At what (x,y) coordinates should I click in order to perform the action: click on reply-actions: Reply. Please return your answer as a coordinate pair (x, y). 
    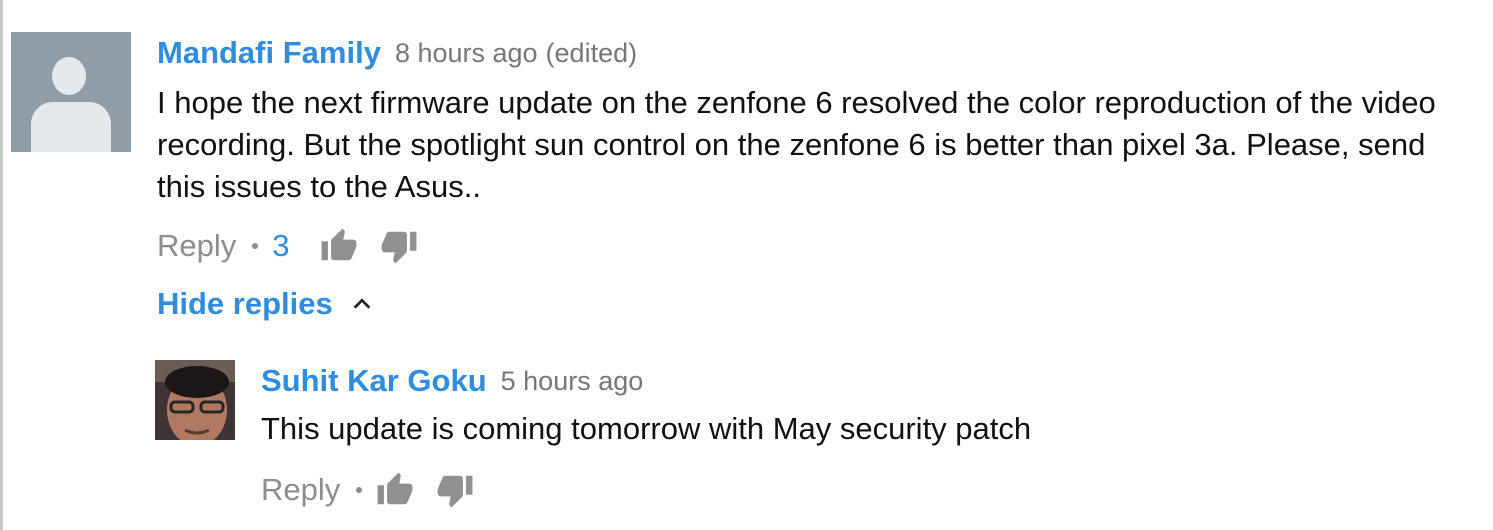
    Looking at the image, I should click on (851, 490).